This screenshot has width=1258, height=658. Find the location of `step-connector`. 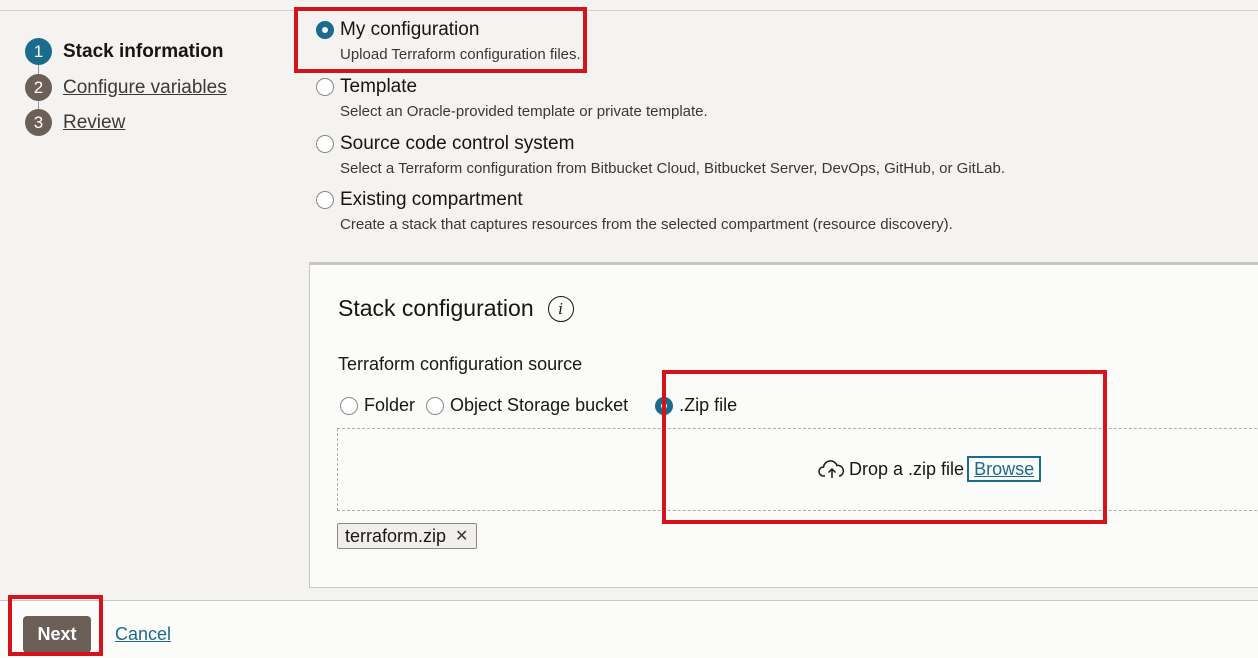

step-connector is located at coordinates (38, 69).